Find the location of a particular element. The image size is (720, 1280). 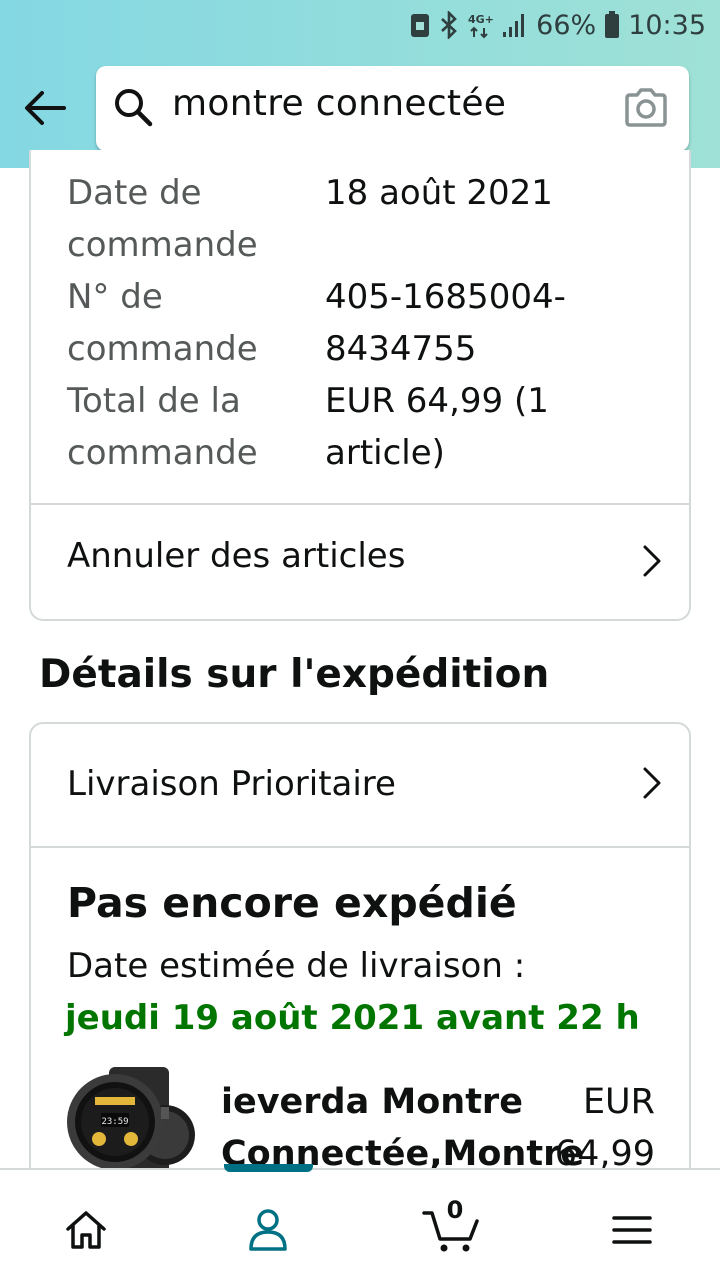

nav-account is located at coordinates (268, 1230).